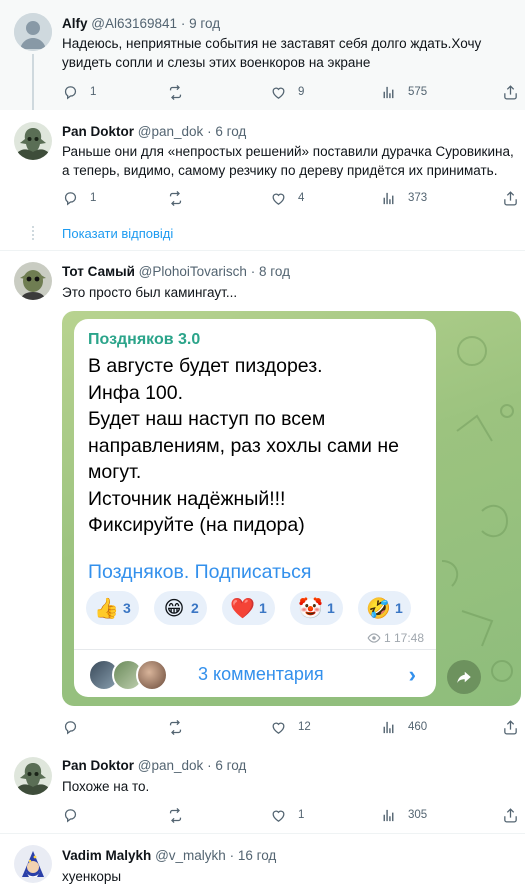  I want to click on user-name: Тот Самый, so click(98, 271).